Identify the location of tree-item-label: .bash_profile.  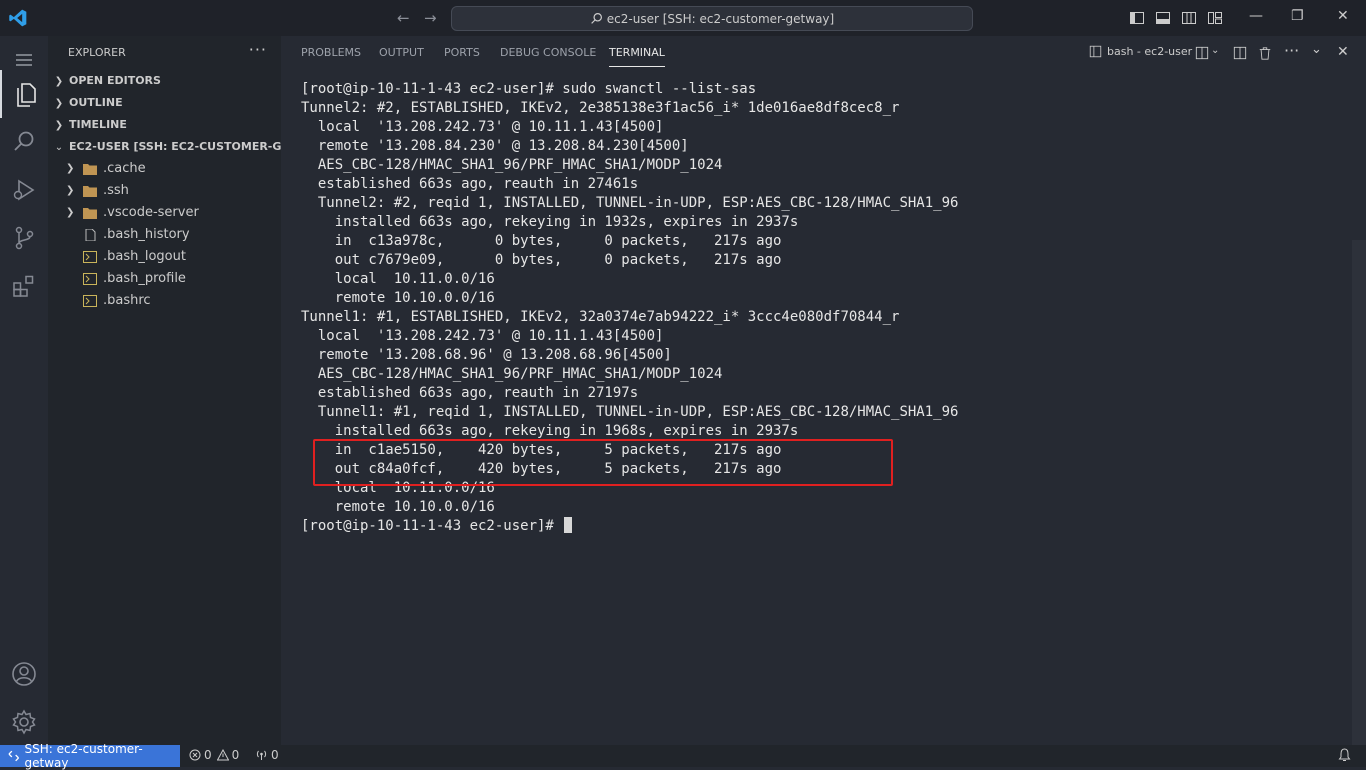
(144, 278).